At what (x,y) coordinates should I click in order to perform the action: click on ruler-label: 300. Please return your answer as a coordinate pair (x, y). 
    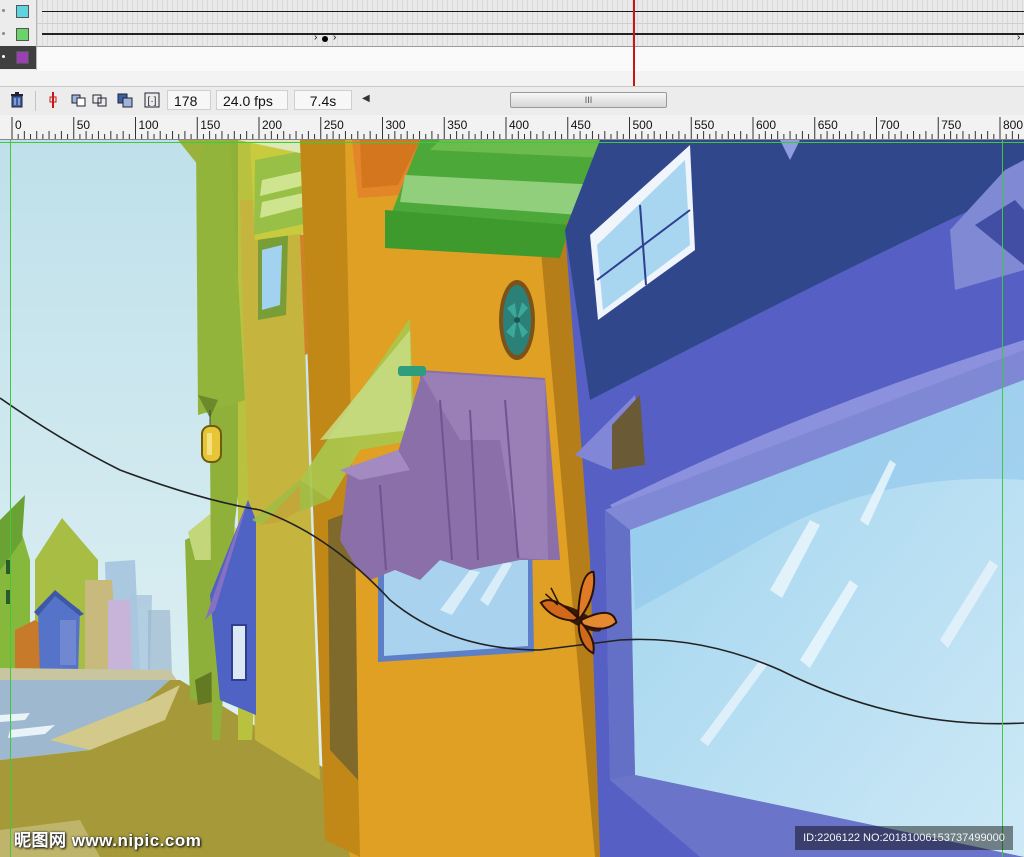
    Looking at the image, I should click on (396, 125).